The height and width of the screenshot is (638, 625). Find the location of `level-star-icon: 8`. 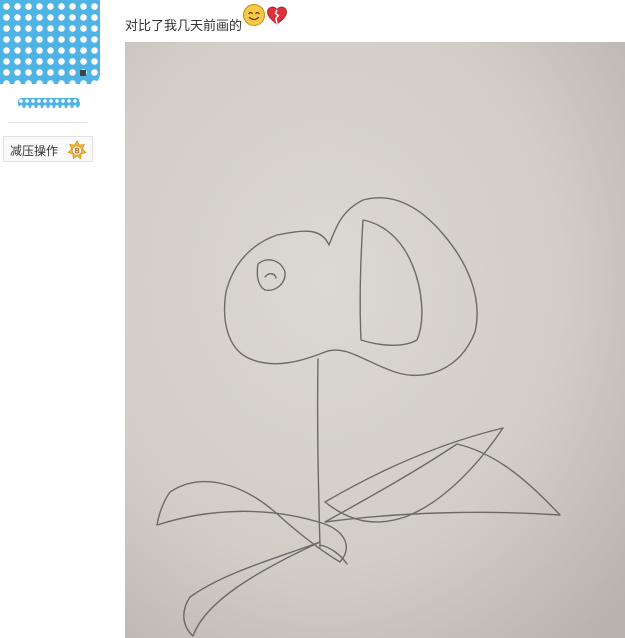

level-star-icon: 8 is located at coordinates (77, 150).